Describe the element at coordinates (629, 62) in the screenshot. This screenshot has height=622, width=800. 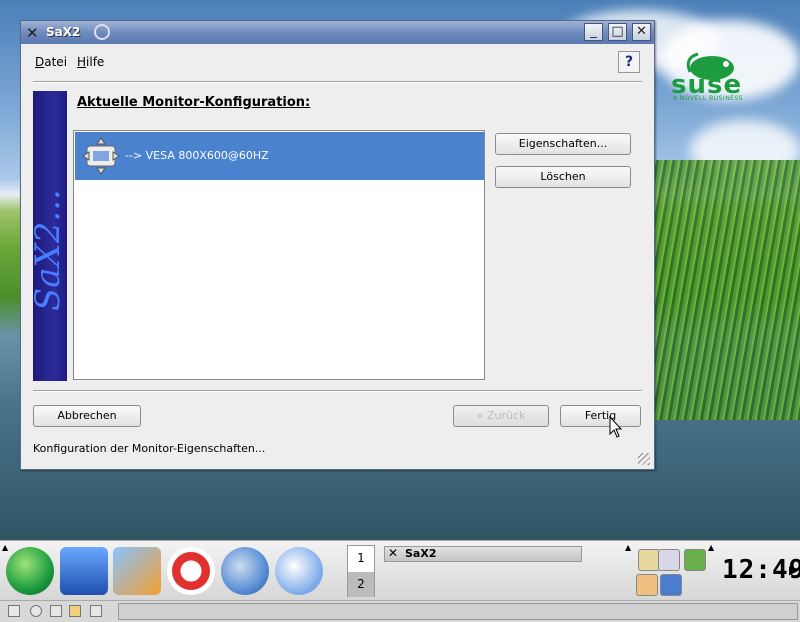
I see `whats-this-help-button: ?` at that location.